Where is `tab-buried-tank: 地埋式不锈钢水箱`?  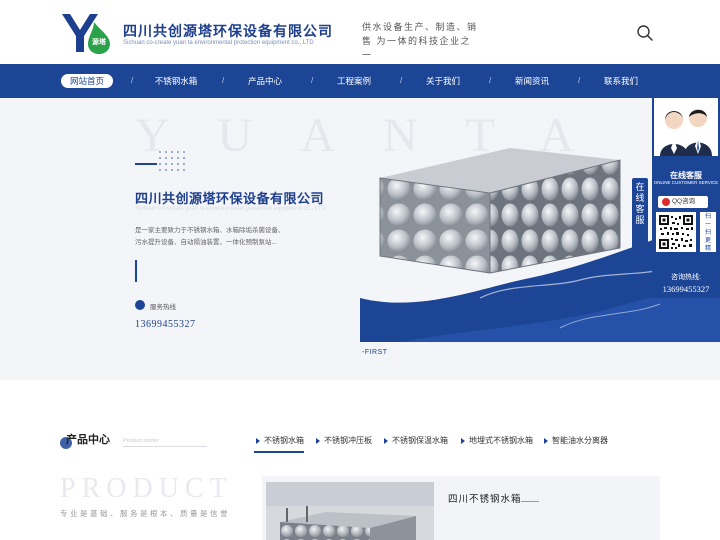
tab-buried-tank: 地埋式不锈钢水箱 is located at coordinates (496, 443).